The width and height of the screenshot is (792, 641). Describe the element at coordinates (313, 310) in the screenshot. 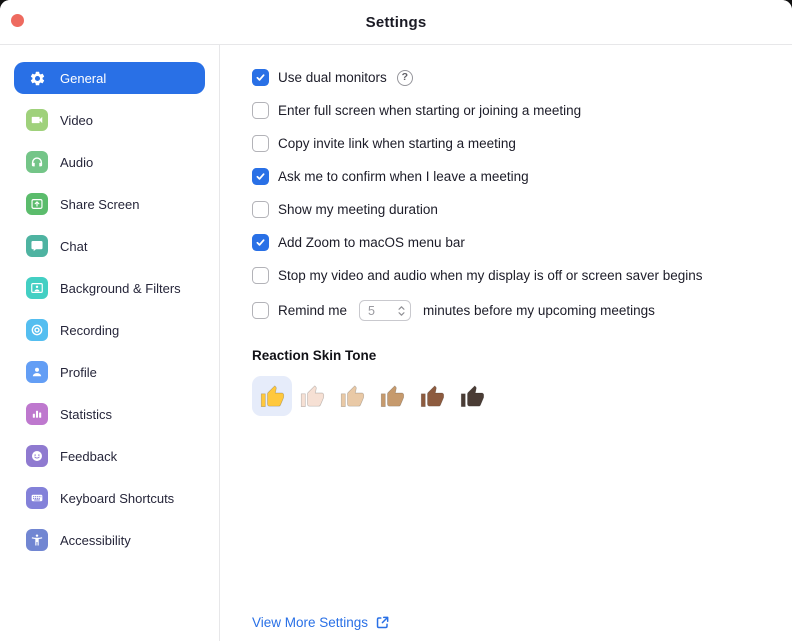

I see `checkbox-label: Remind me` at that location.